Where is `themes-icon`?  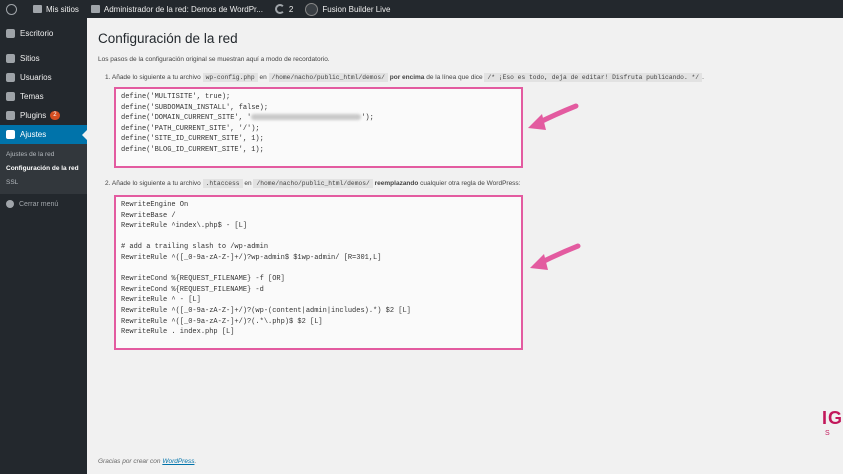
themes-icon is located at coordinates (10, 96).